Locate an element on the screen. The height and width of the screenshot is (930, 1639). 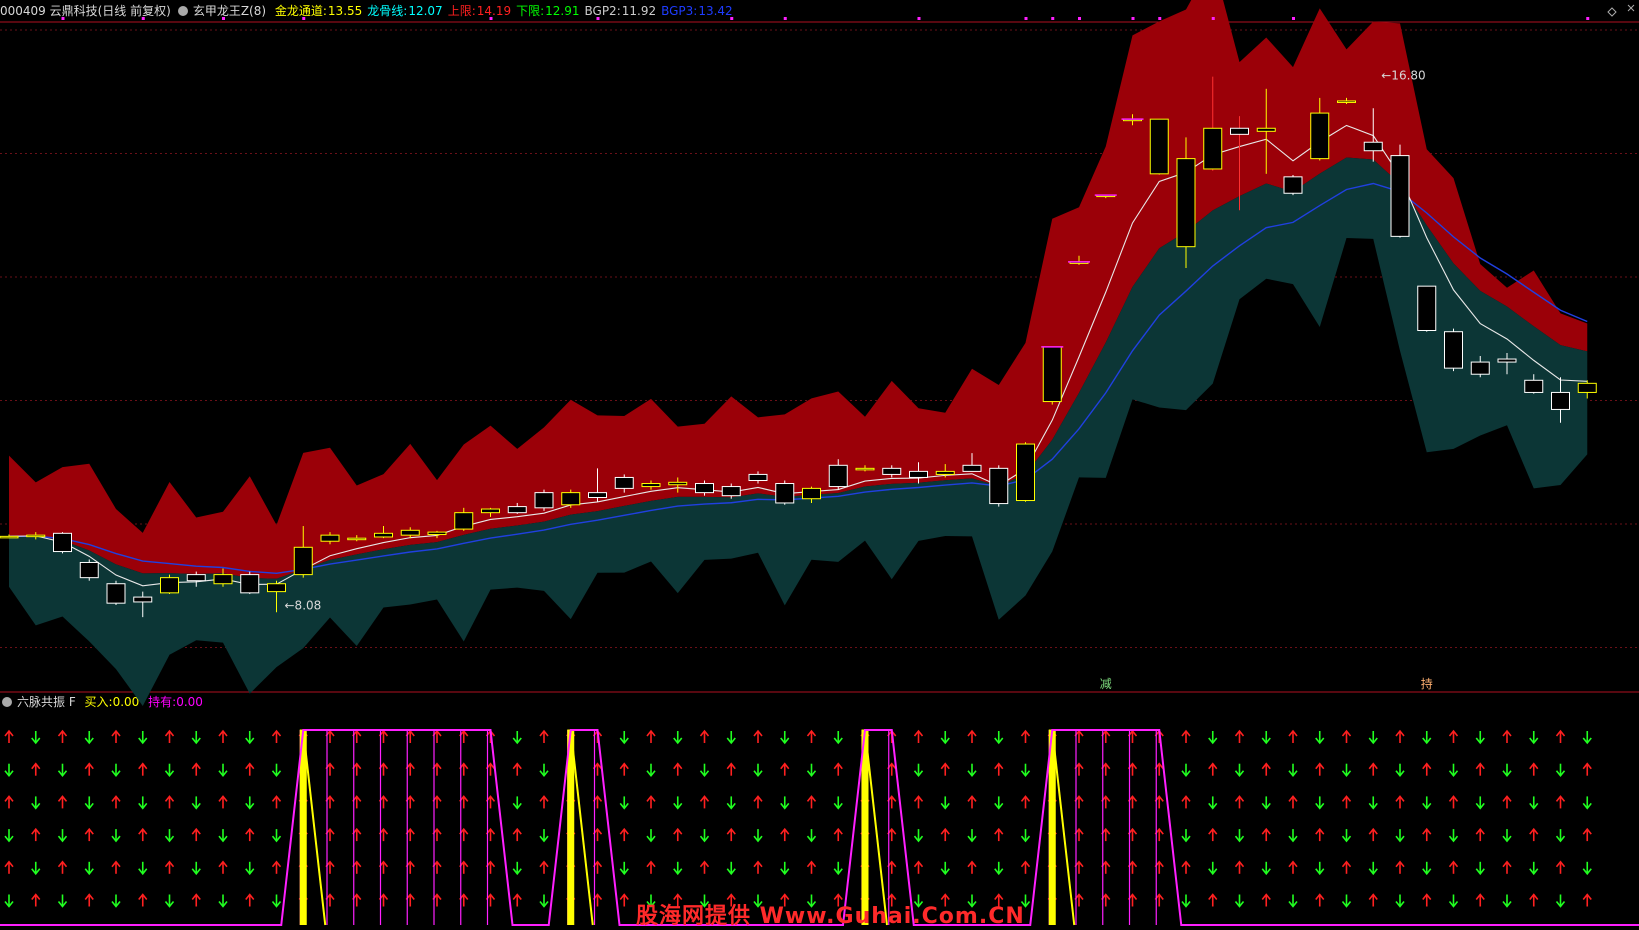
diamond-icon is located at coordinates (1612, 12).